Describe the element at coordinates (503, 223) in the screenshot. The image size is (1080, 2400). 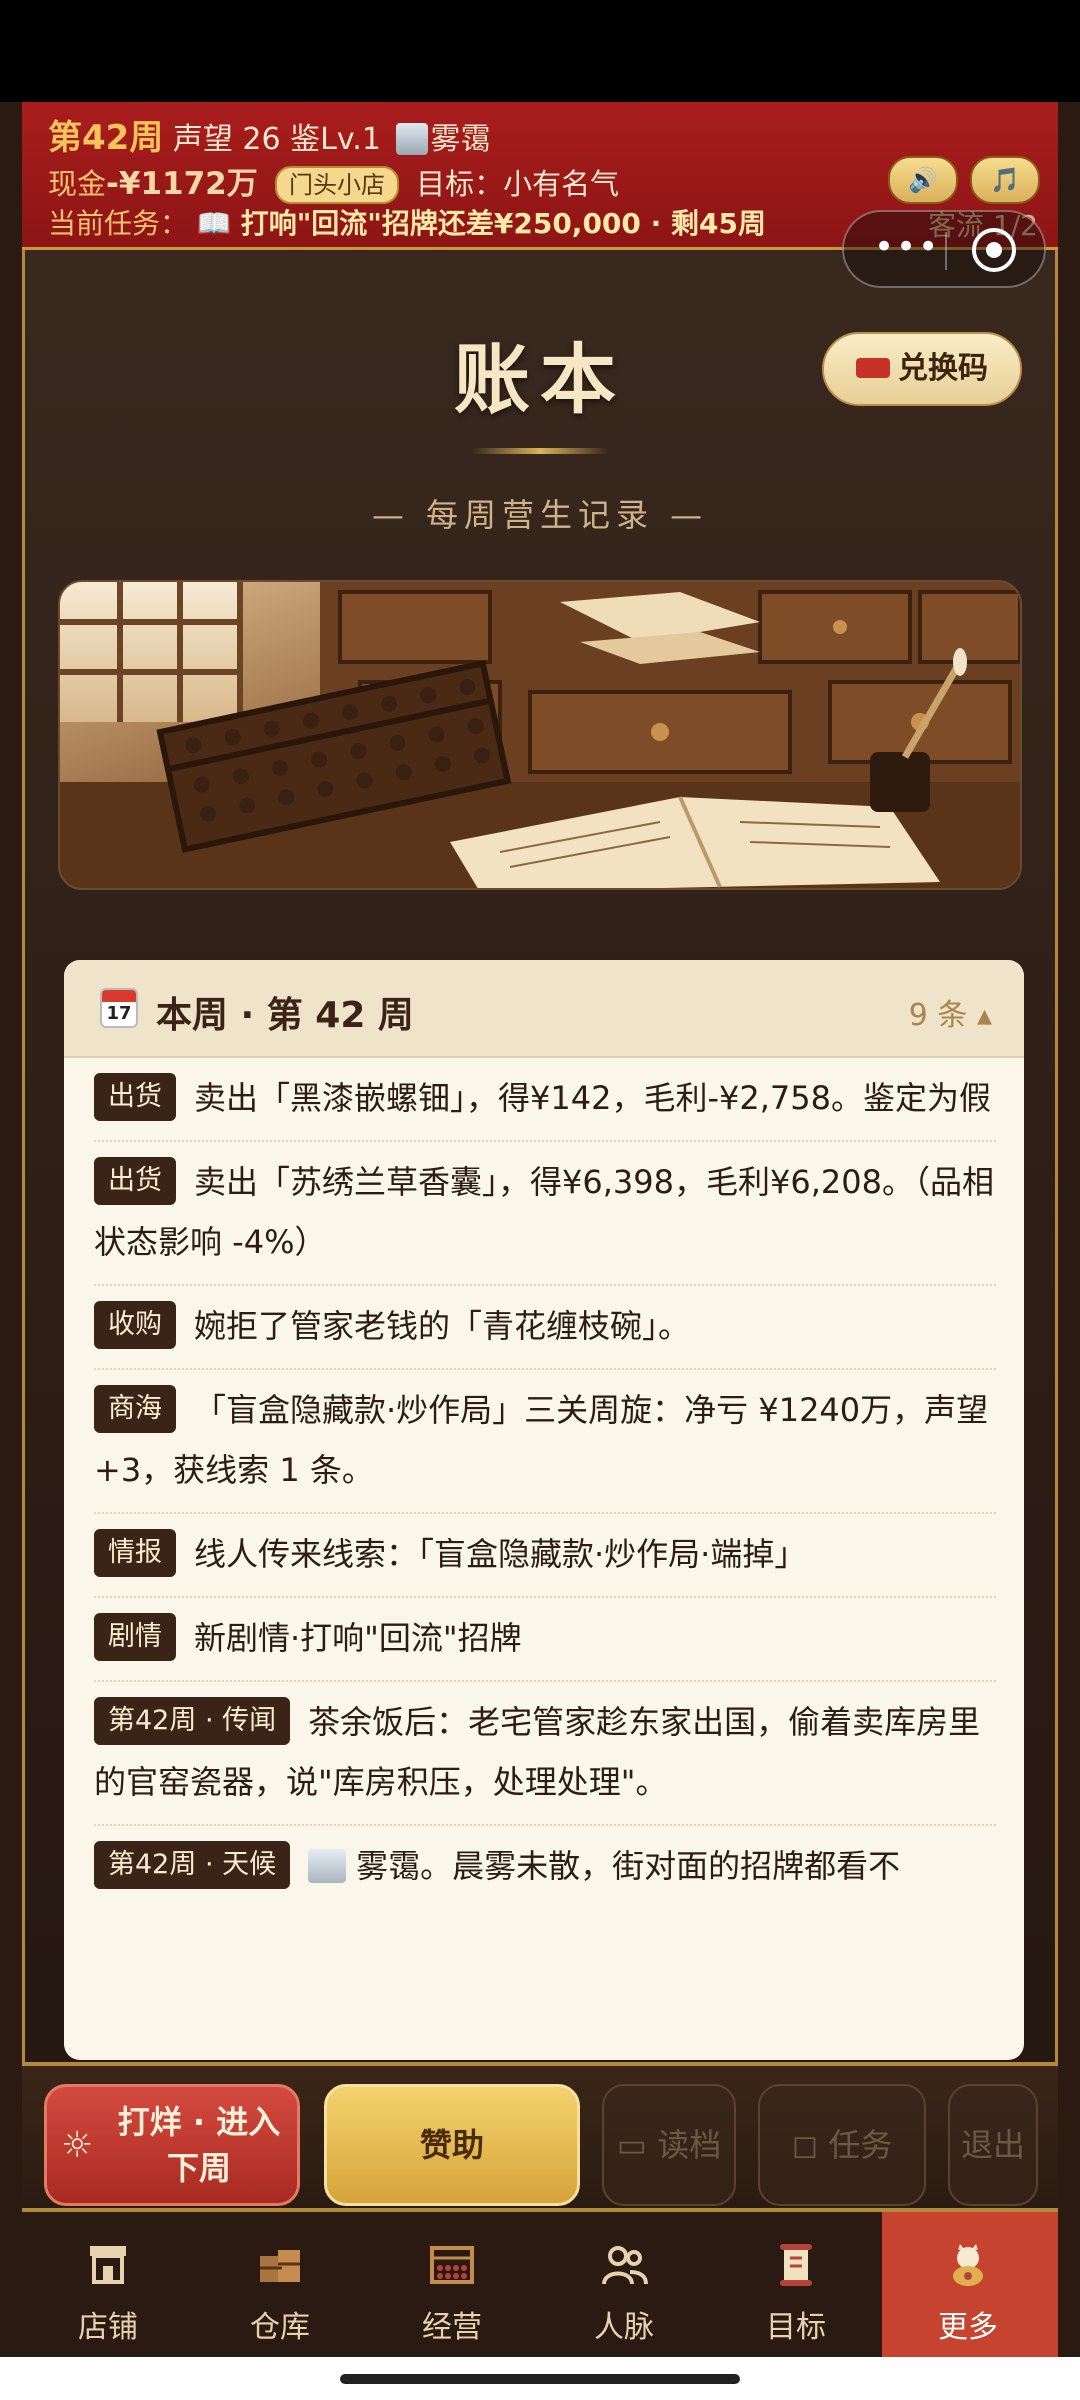
I see `task-body: 打响"回流"招牌还差¥250,000 · 剩45周` at that location.